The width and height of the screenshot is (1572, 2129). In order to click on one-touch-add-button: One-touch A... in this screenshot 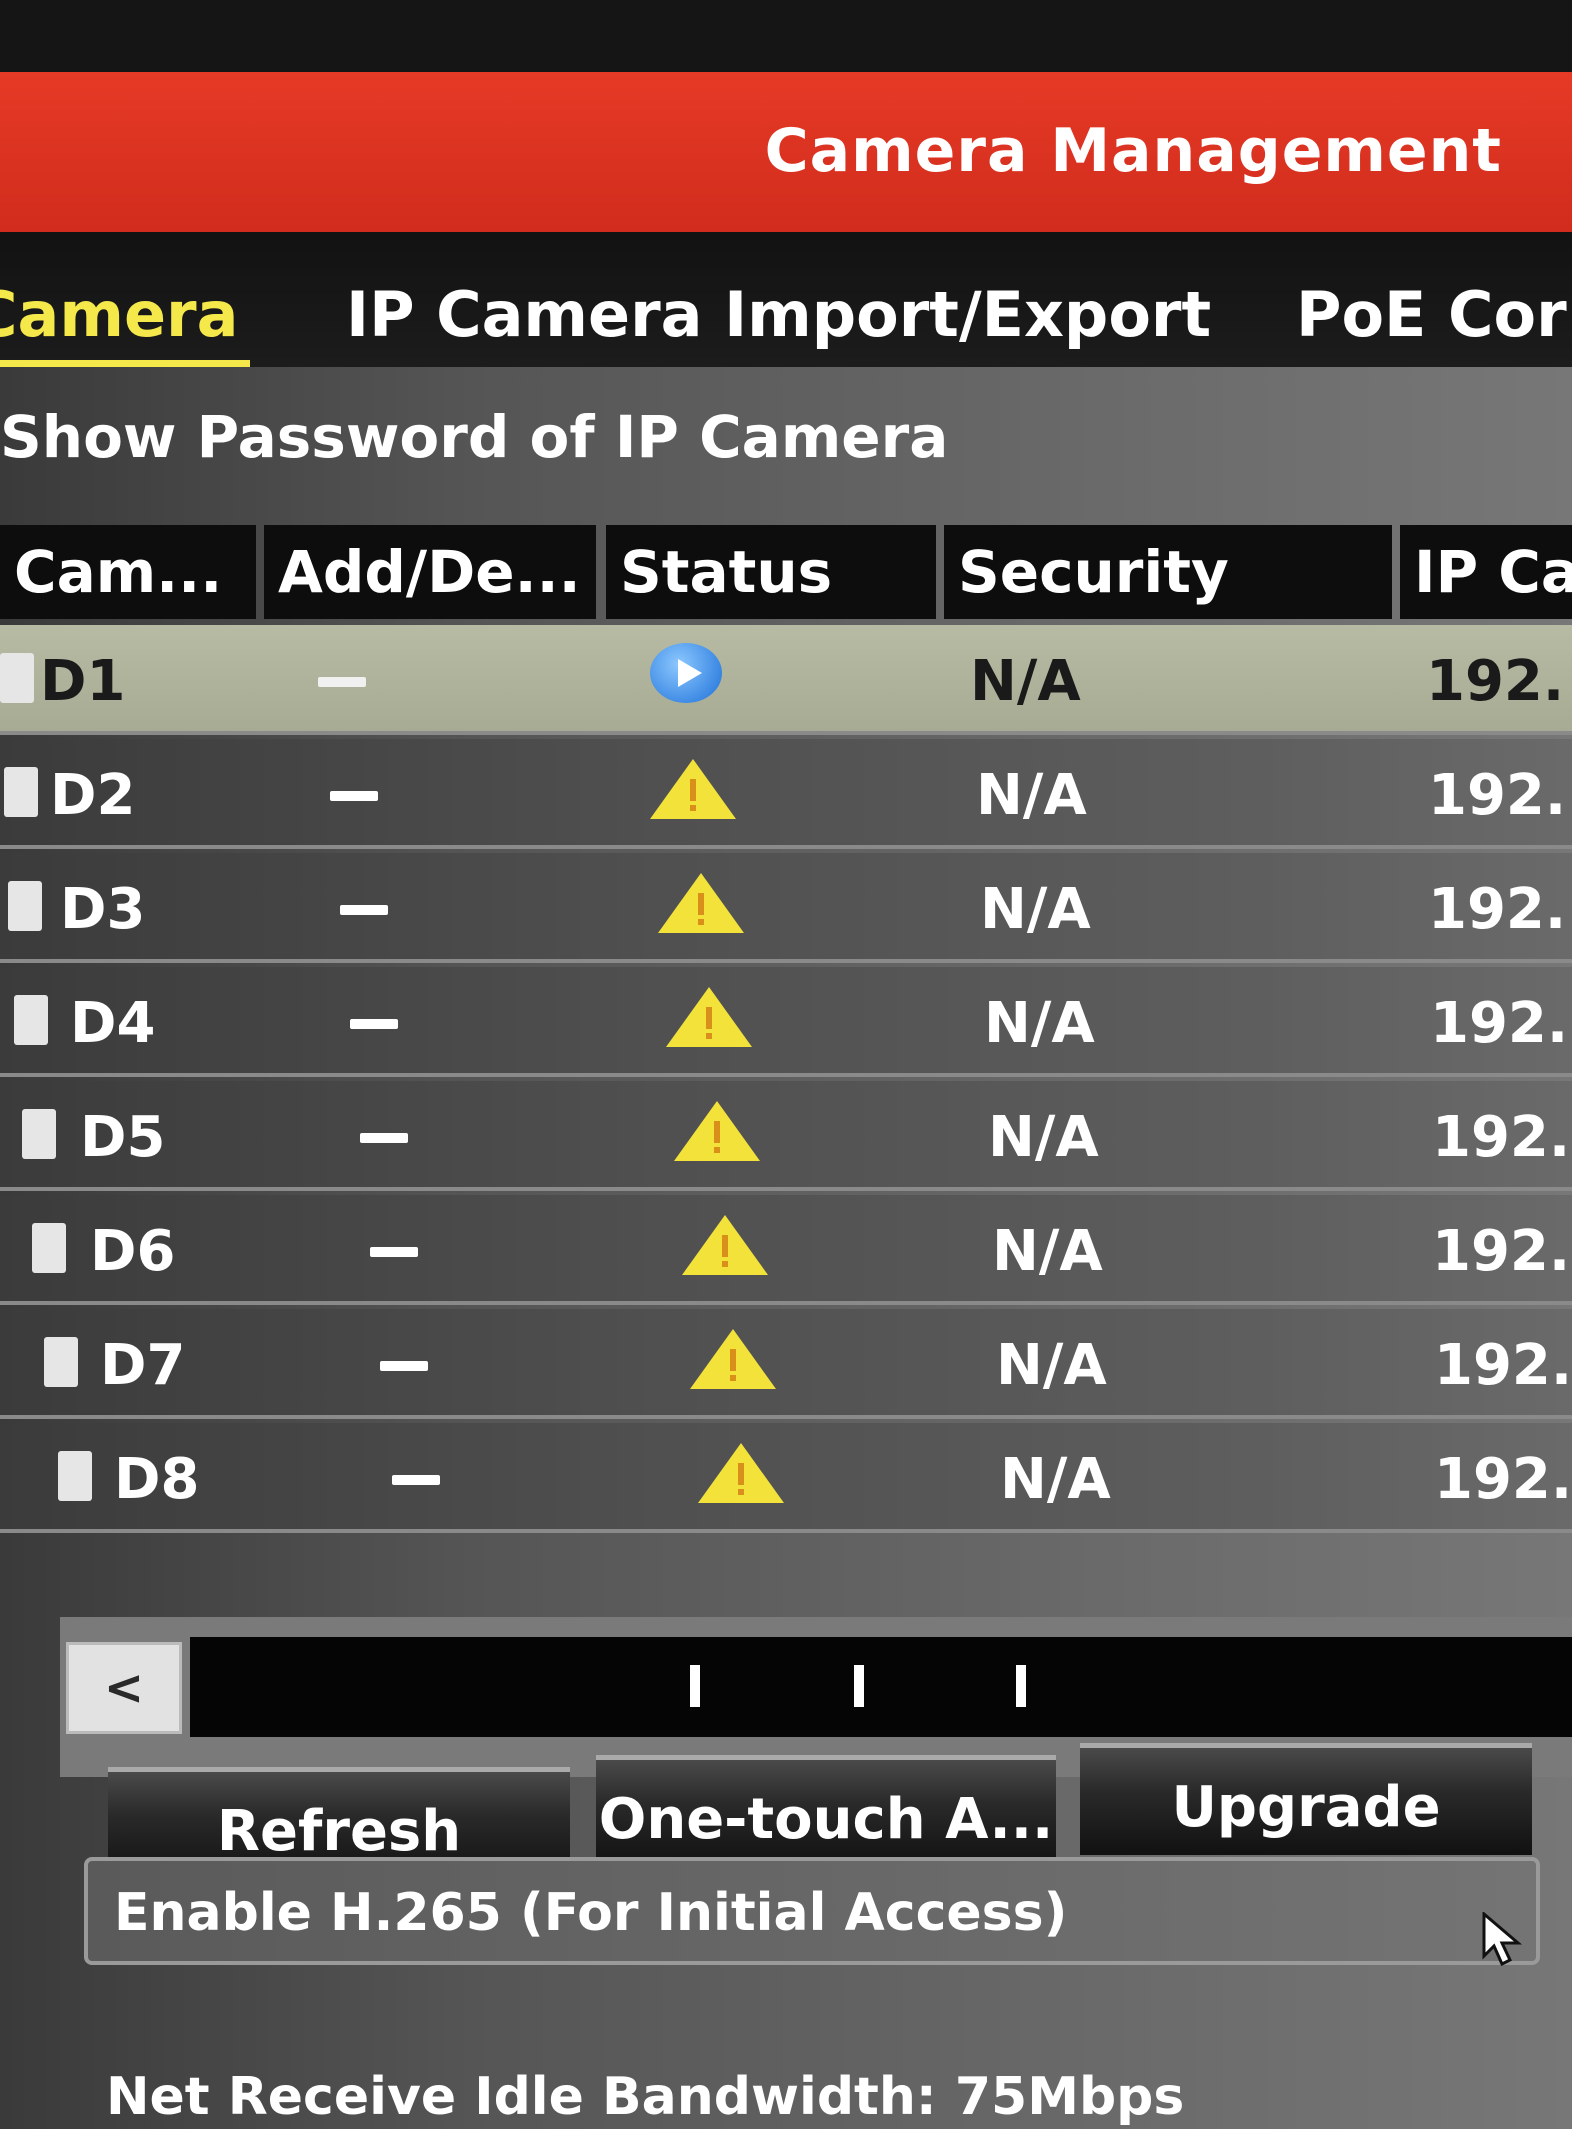, I will do `click(826, 1811)`.